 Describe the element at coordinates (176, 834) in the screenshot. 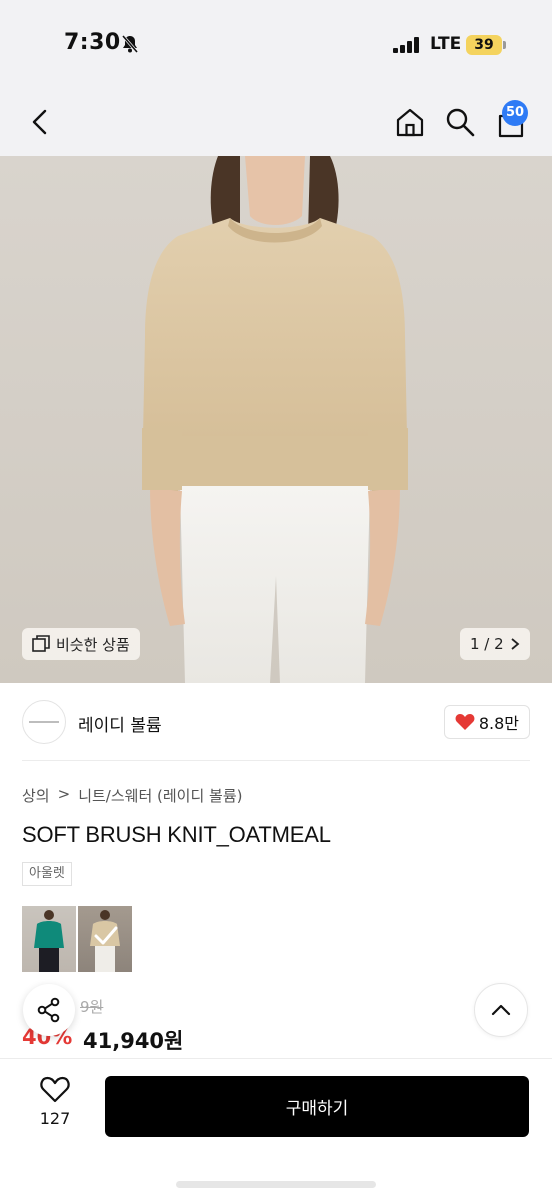

I see `product-title: SOFT BRUSH KNIT_OATMEAL` at that location.